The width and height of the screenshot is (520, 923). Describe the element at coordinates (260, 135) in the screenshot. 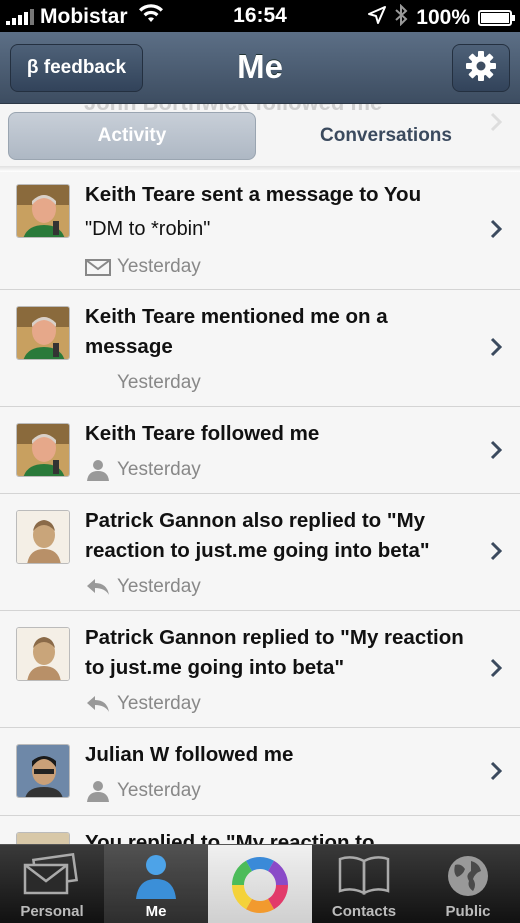

I see `activity-segmented-control: Activity Conversations` at that location.